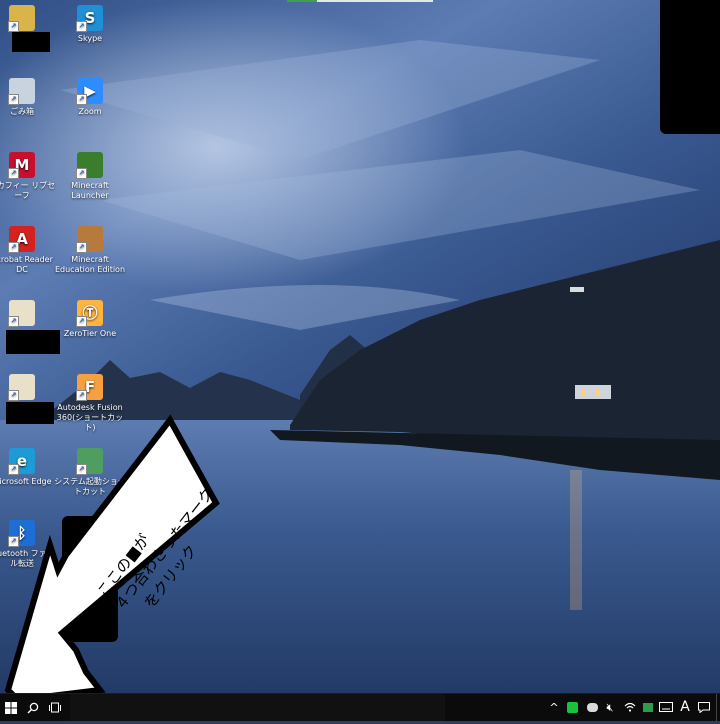  Describe the element at coordinates (704, 707) in the screenshot. I see `notification-center-icon` at that location.